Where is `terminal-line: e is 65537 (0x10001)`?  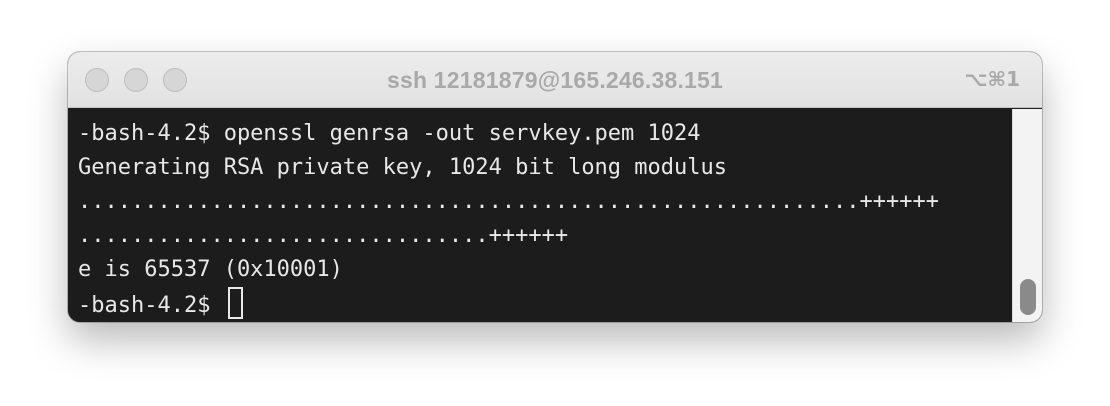 terminal-line: e is 65537 (0x10001) is located at coordinates (210, 269).